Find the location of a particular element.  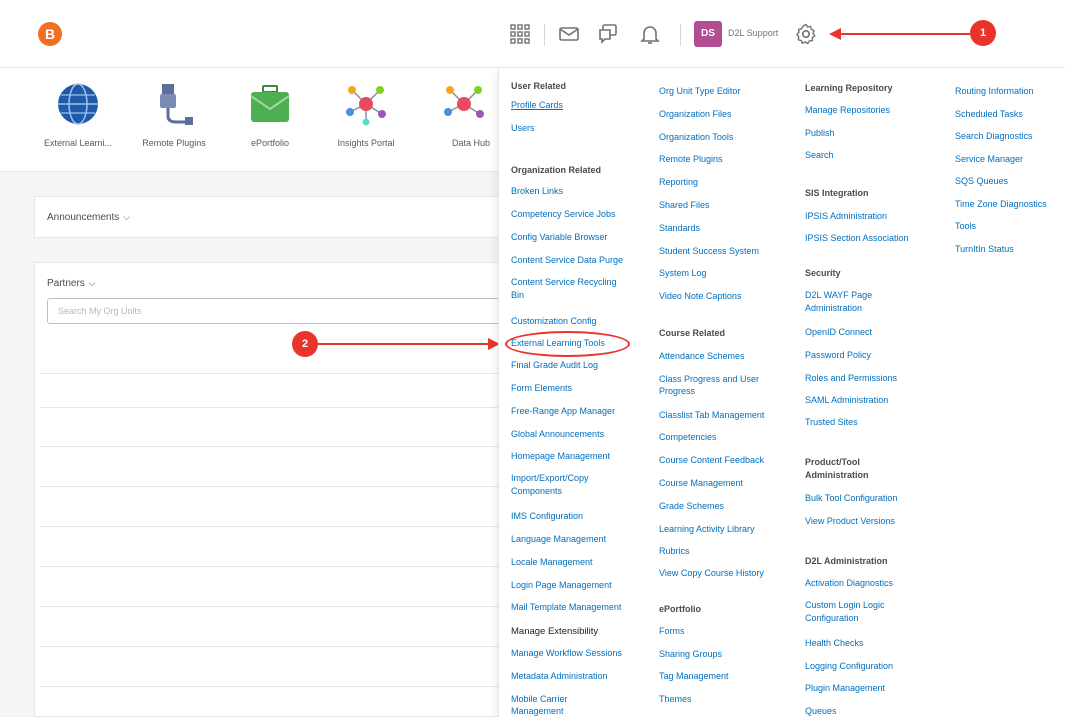

logo: B is located at coordinates (50, 34).